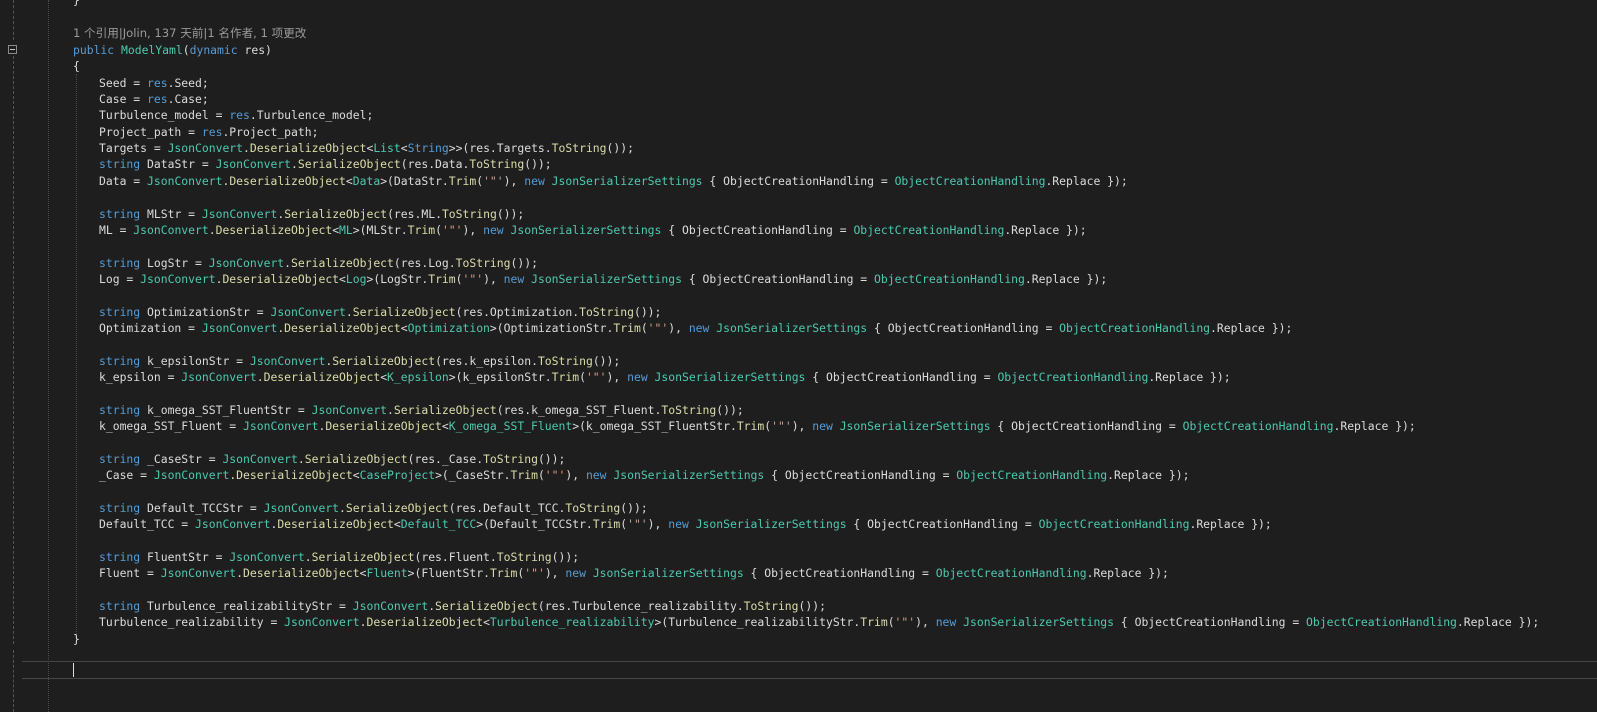  Describe the element at coordinates (12, 49) in the screenshot. I see `collapse-method-icon` at that location.